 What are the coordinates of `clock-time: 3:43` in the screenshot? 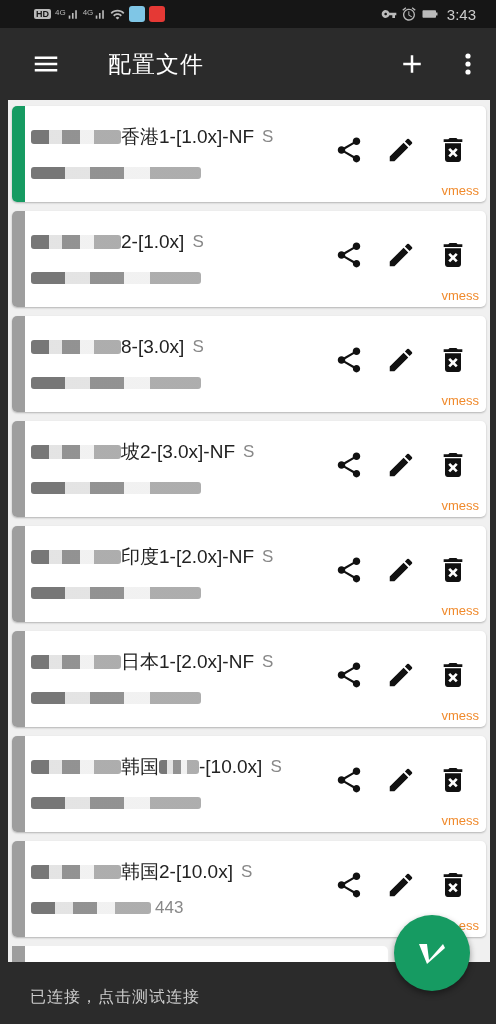 It's located at (461, 14).